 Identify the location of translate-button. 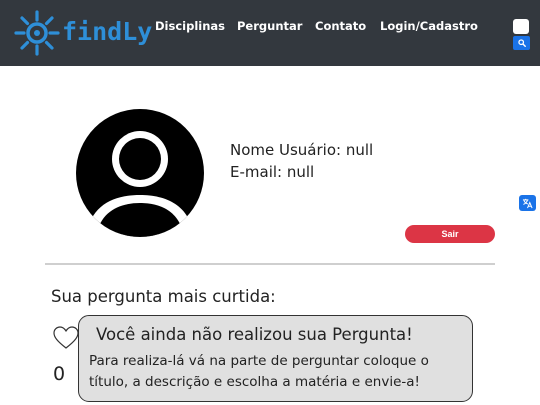
(527, 203).